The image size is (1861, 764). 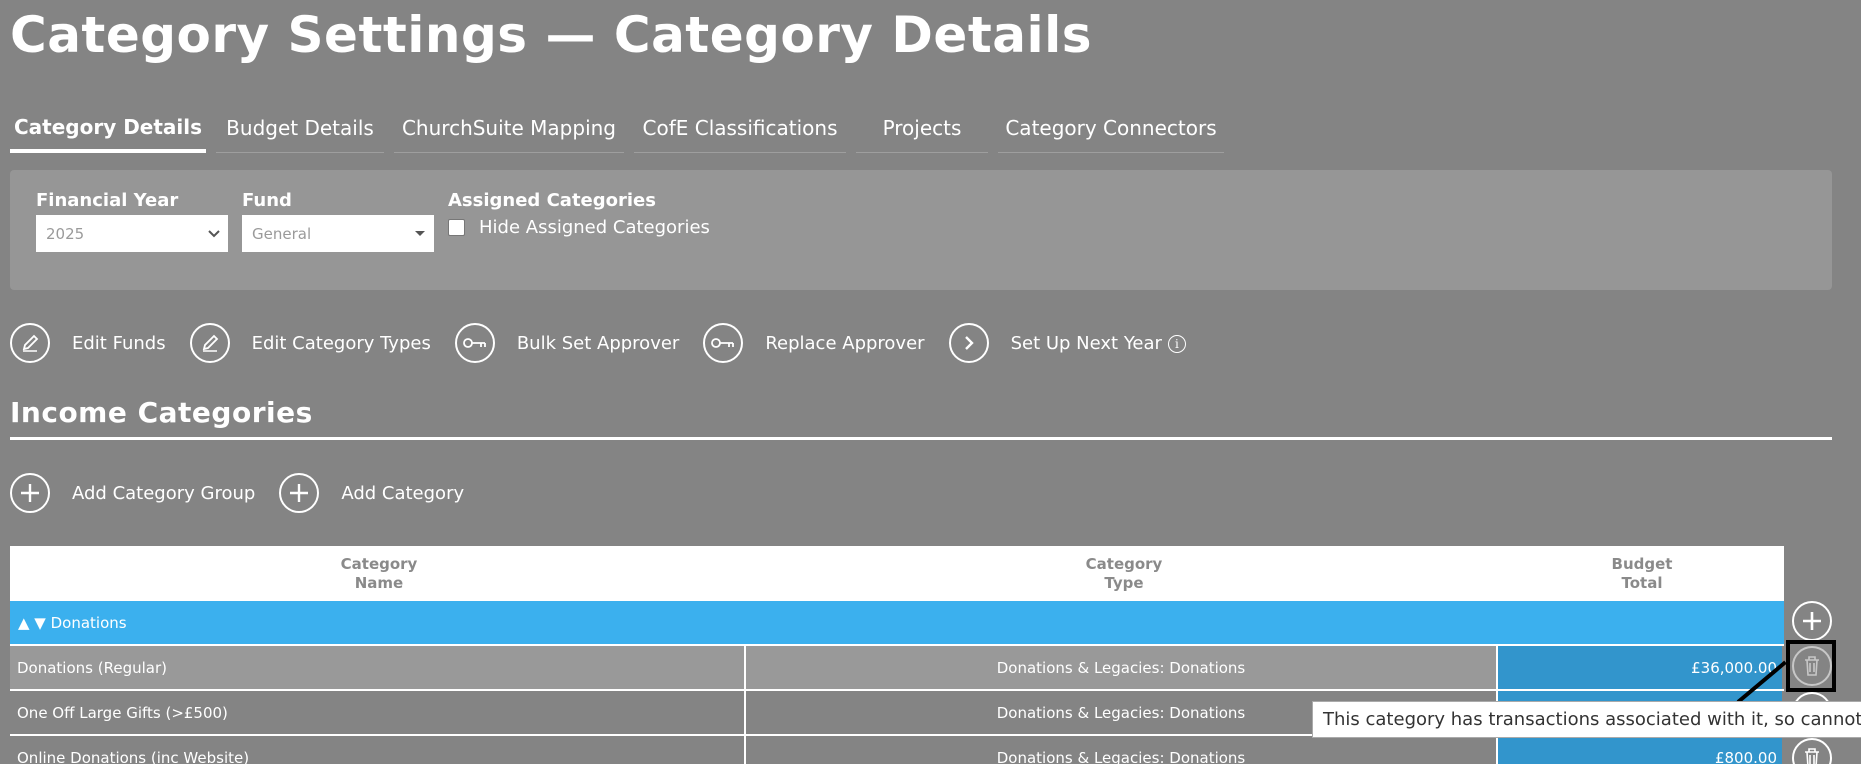 I want to click on header-line: Type, so click(x=1124, y=582).